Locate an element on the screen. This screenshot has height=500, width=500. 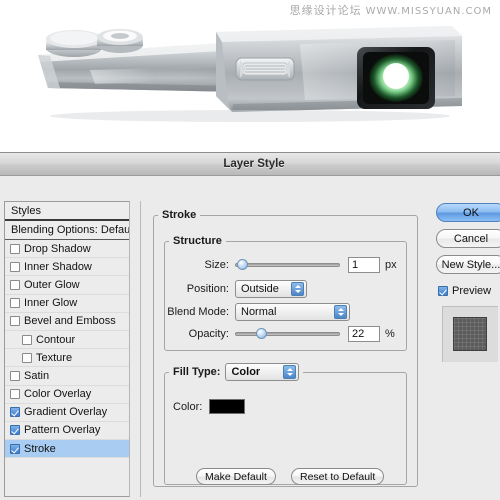
effect-label: Color Overlay is located at coordinates (58, 394).